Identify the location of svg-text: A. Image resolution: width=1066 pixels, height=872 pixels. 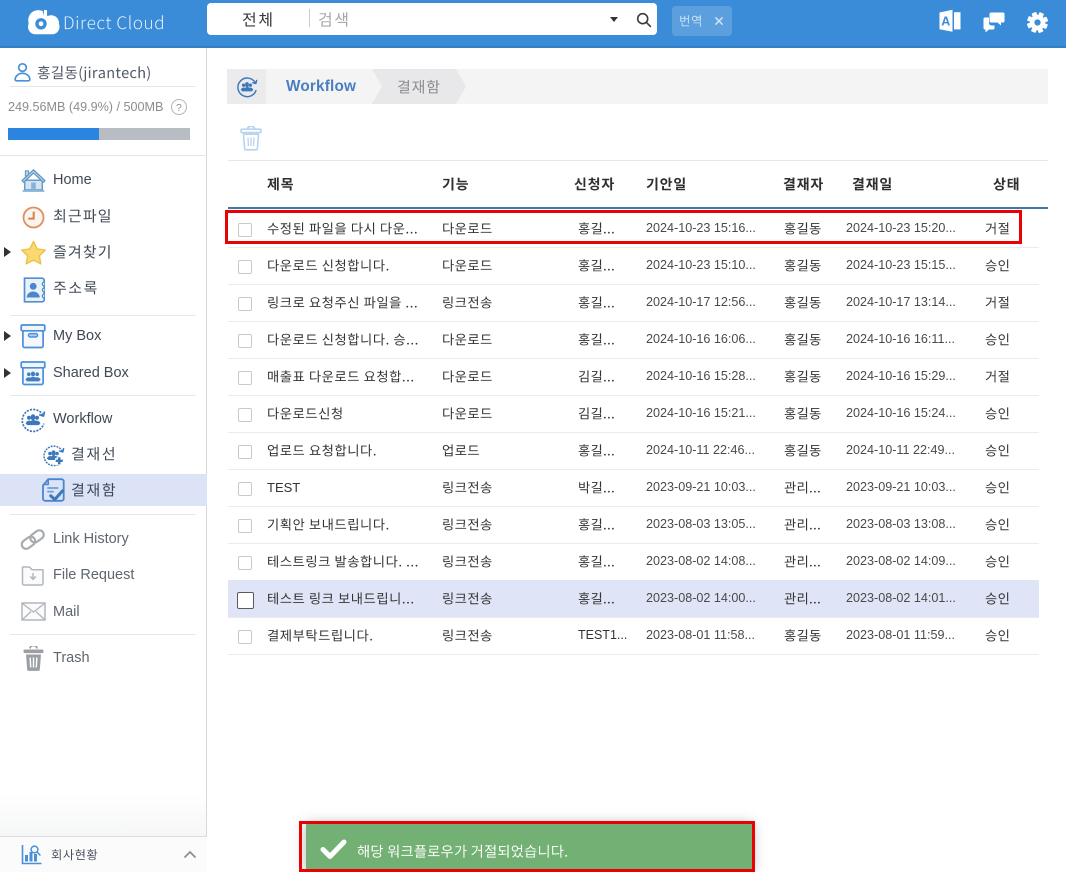
(945, 22).